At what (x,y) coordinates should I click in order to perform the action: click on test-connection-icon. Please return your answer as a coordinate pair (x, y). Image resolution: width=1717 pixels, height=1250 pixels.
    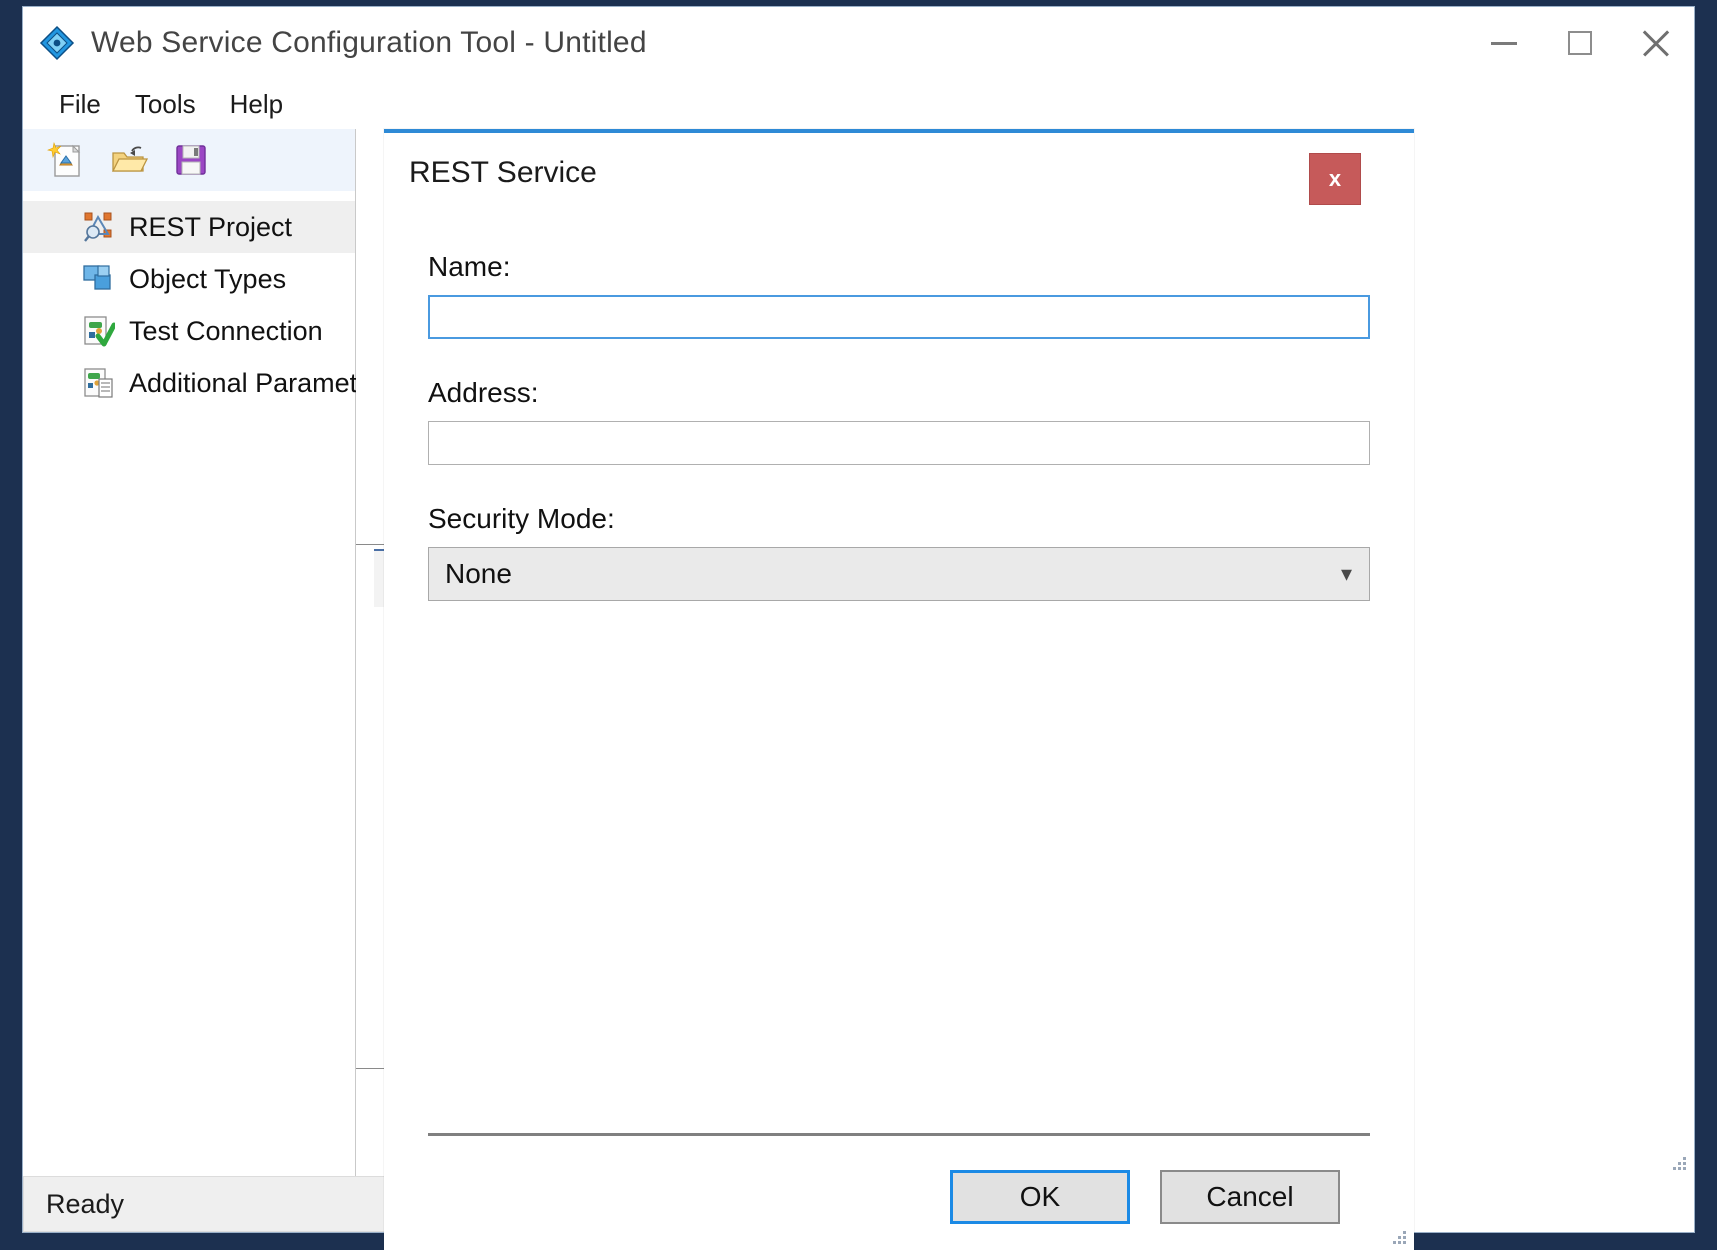
    Looking at the image, I should click on (98, 331).